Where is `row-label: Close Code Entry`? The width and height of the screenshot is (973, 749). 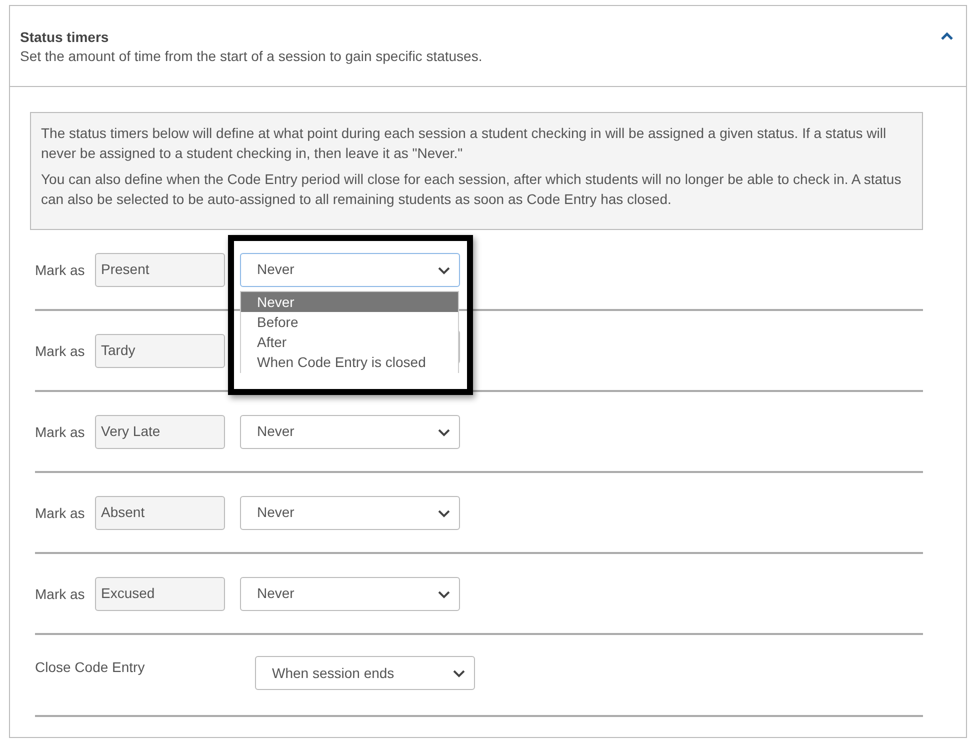
row-label: Close Code Entry is located at coordinates (90, 667).